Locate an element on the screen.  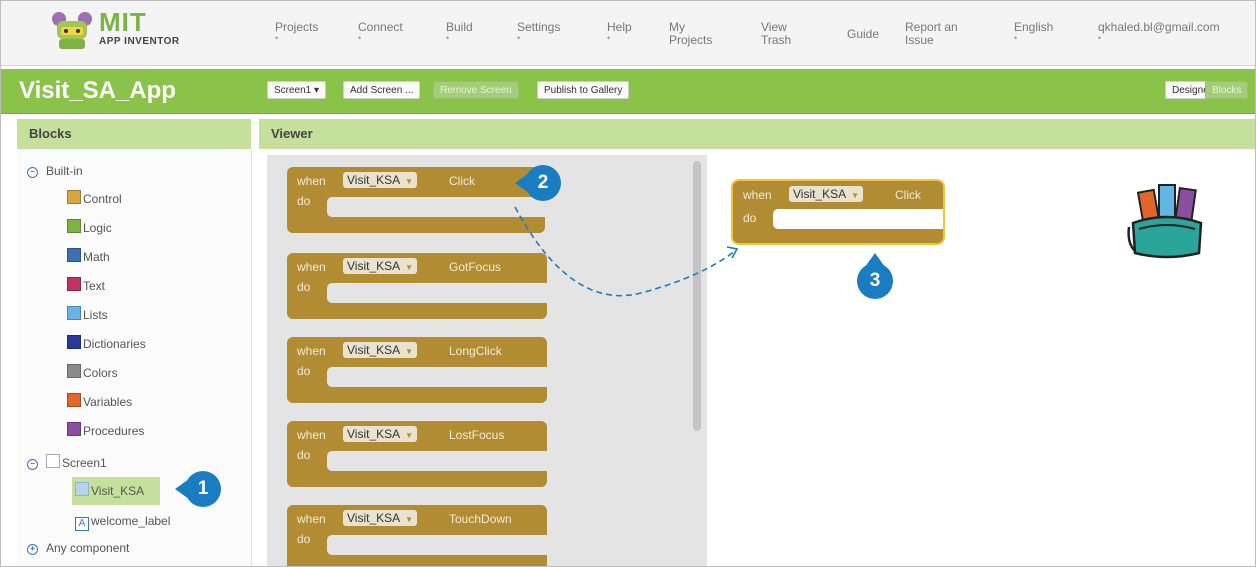
event-name: TouchDown is located at coordinates (480, 519).